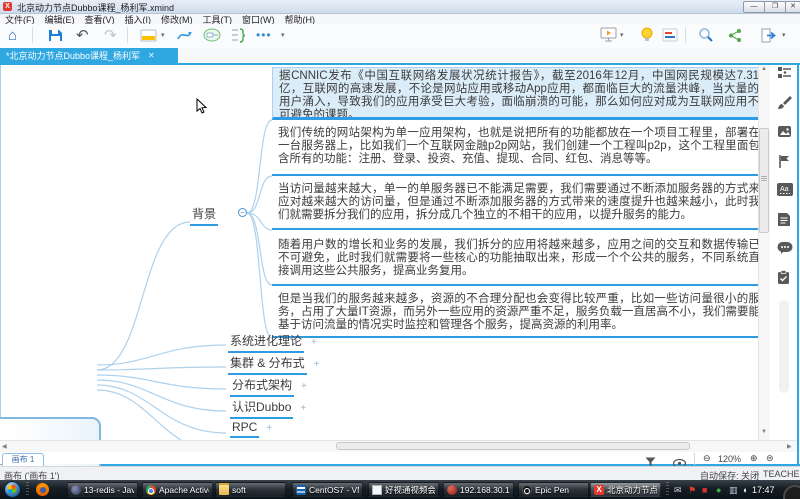  What do you see at coordinates (251, 429) in the screenshot?
I see `subtopic: RPC +` at bounding box center [251, 429].